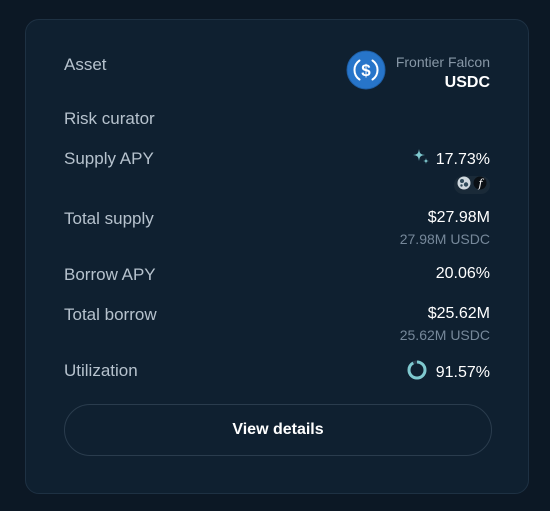  What do you see at coordinates (109, 218) in the screenshot?
I see `total-supply-label: Total supply` at bounding box center [109, 218].